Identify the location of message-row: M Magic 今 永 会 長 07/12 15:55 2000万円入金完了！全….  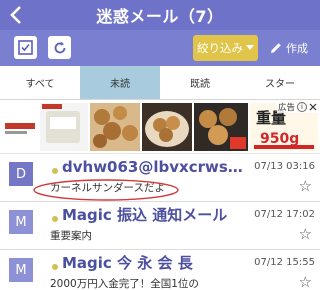
(160, 270).